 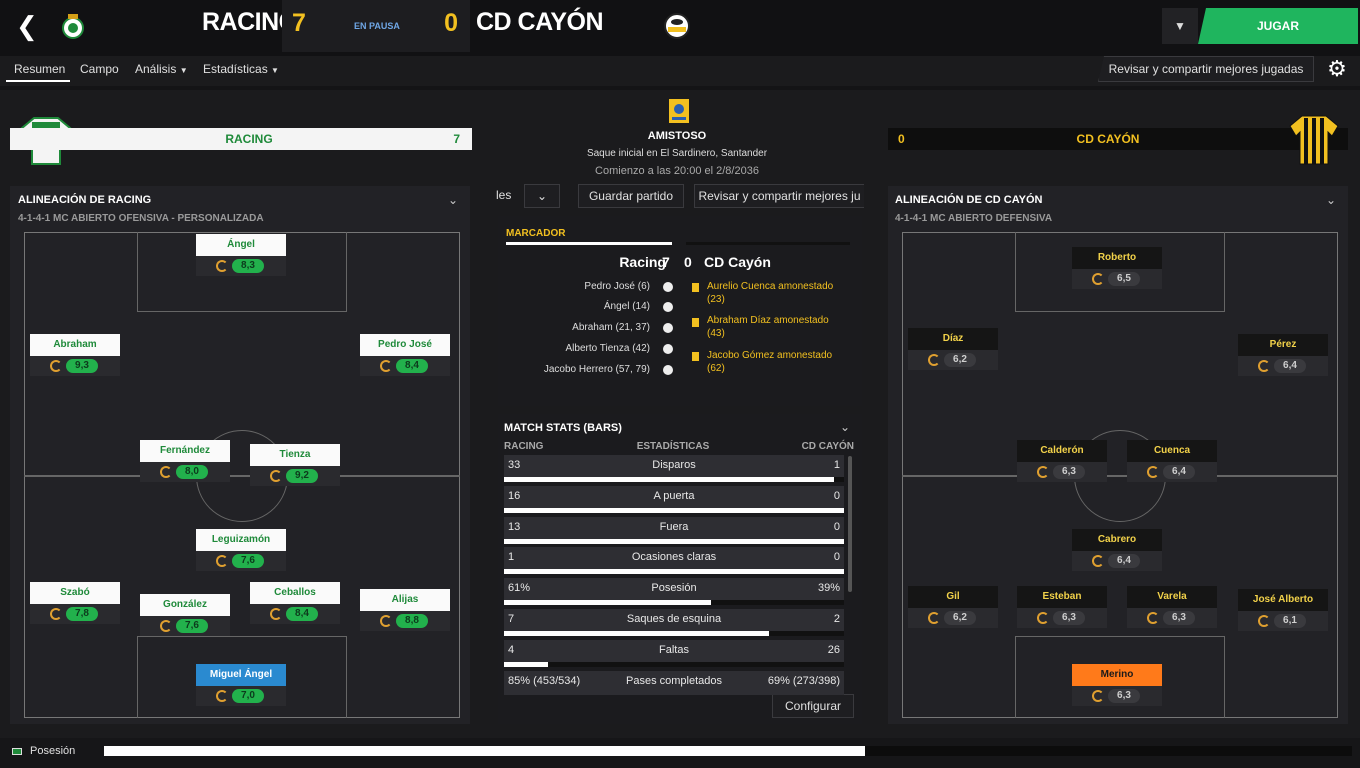 What do you see at coordinates (1172, 462) in the screenshot?
I see `player-card: Cuenca 6,4` at bounding box center [1172, 462].